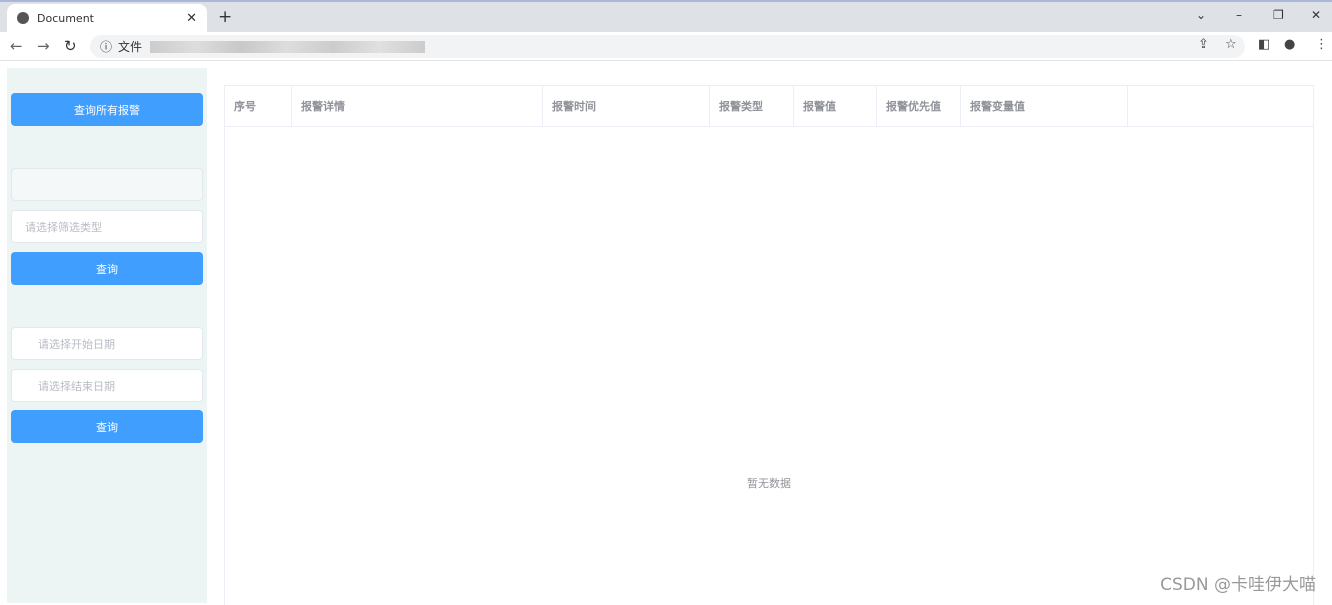 Image resolution: width=1332 pixels, height=605 pixels. Describe the element at coordinates (107, 385) in the screenshot. I see `end-date-picker: 请选择结束日期` at that location.